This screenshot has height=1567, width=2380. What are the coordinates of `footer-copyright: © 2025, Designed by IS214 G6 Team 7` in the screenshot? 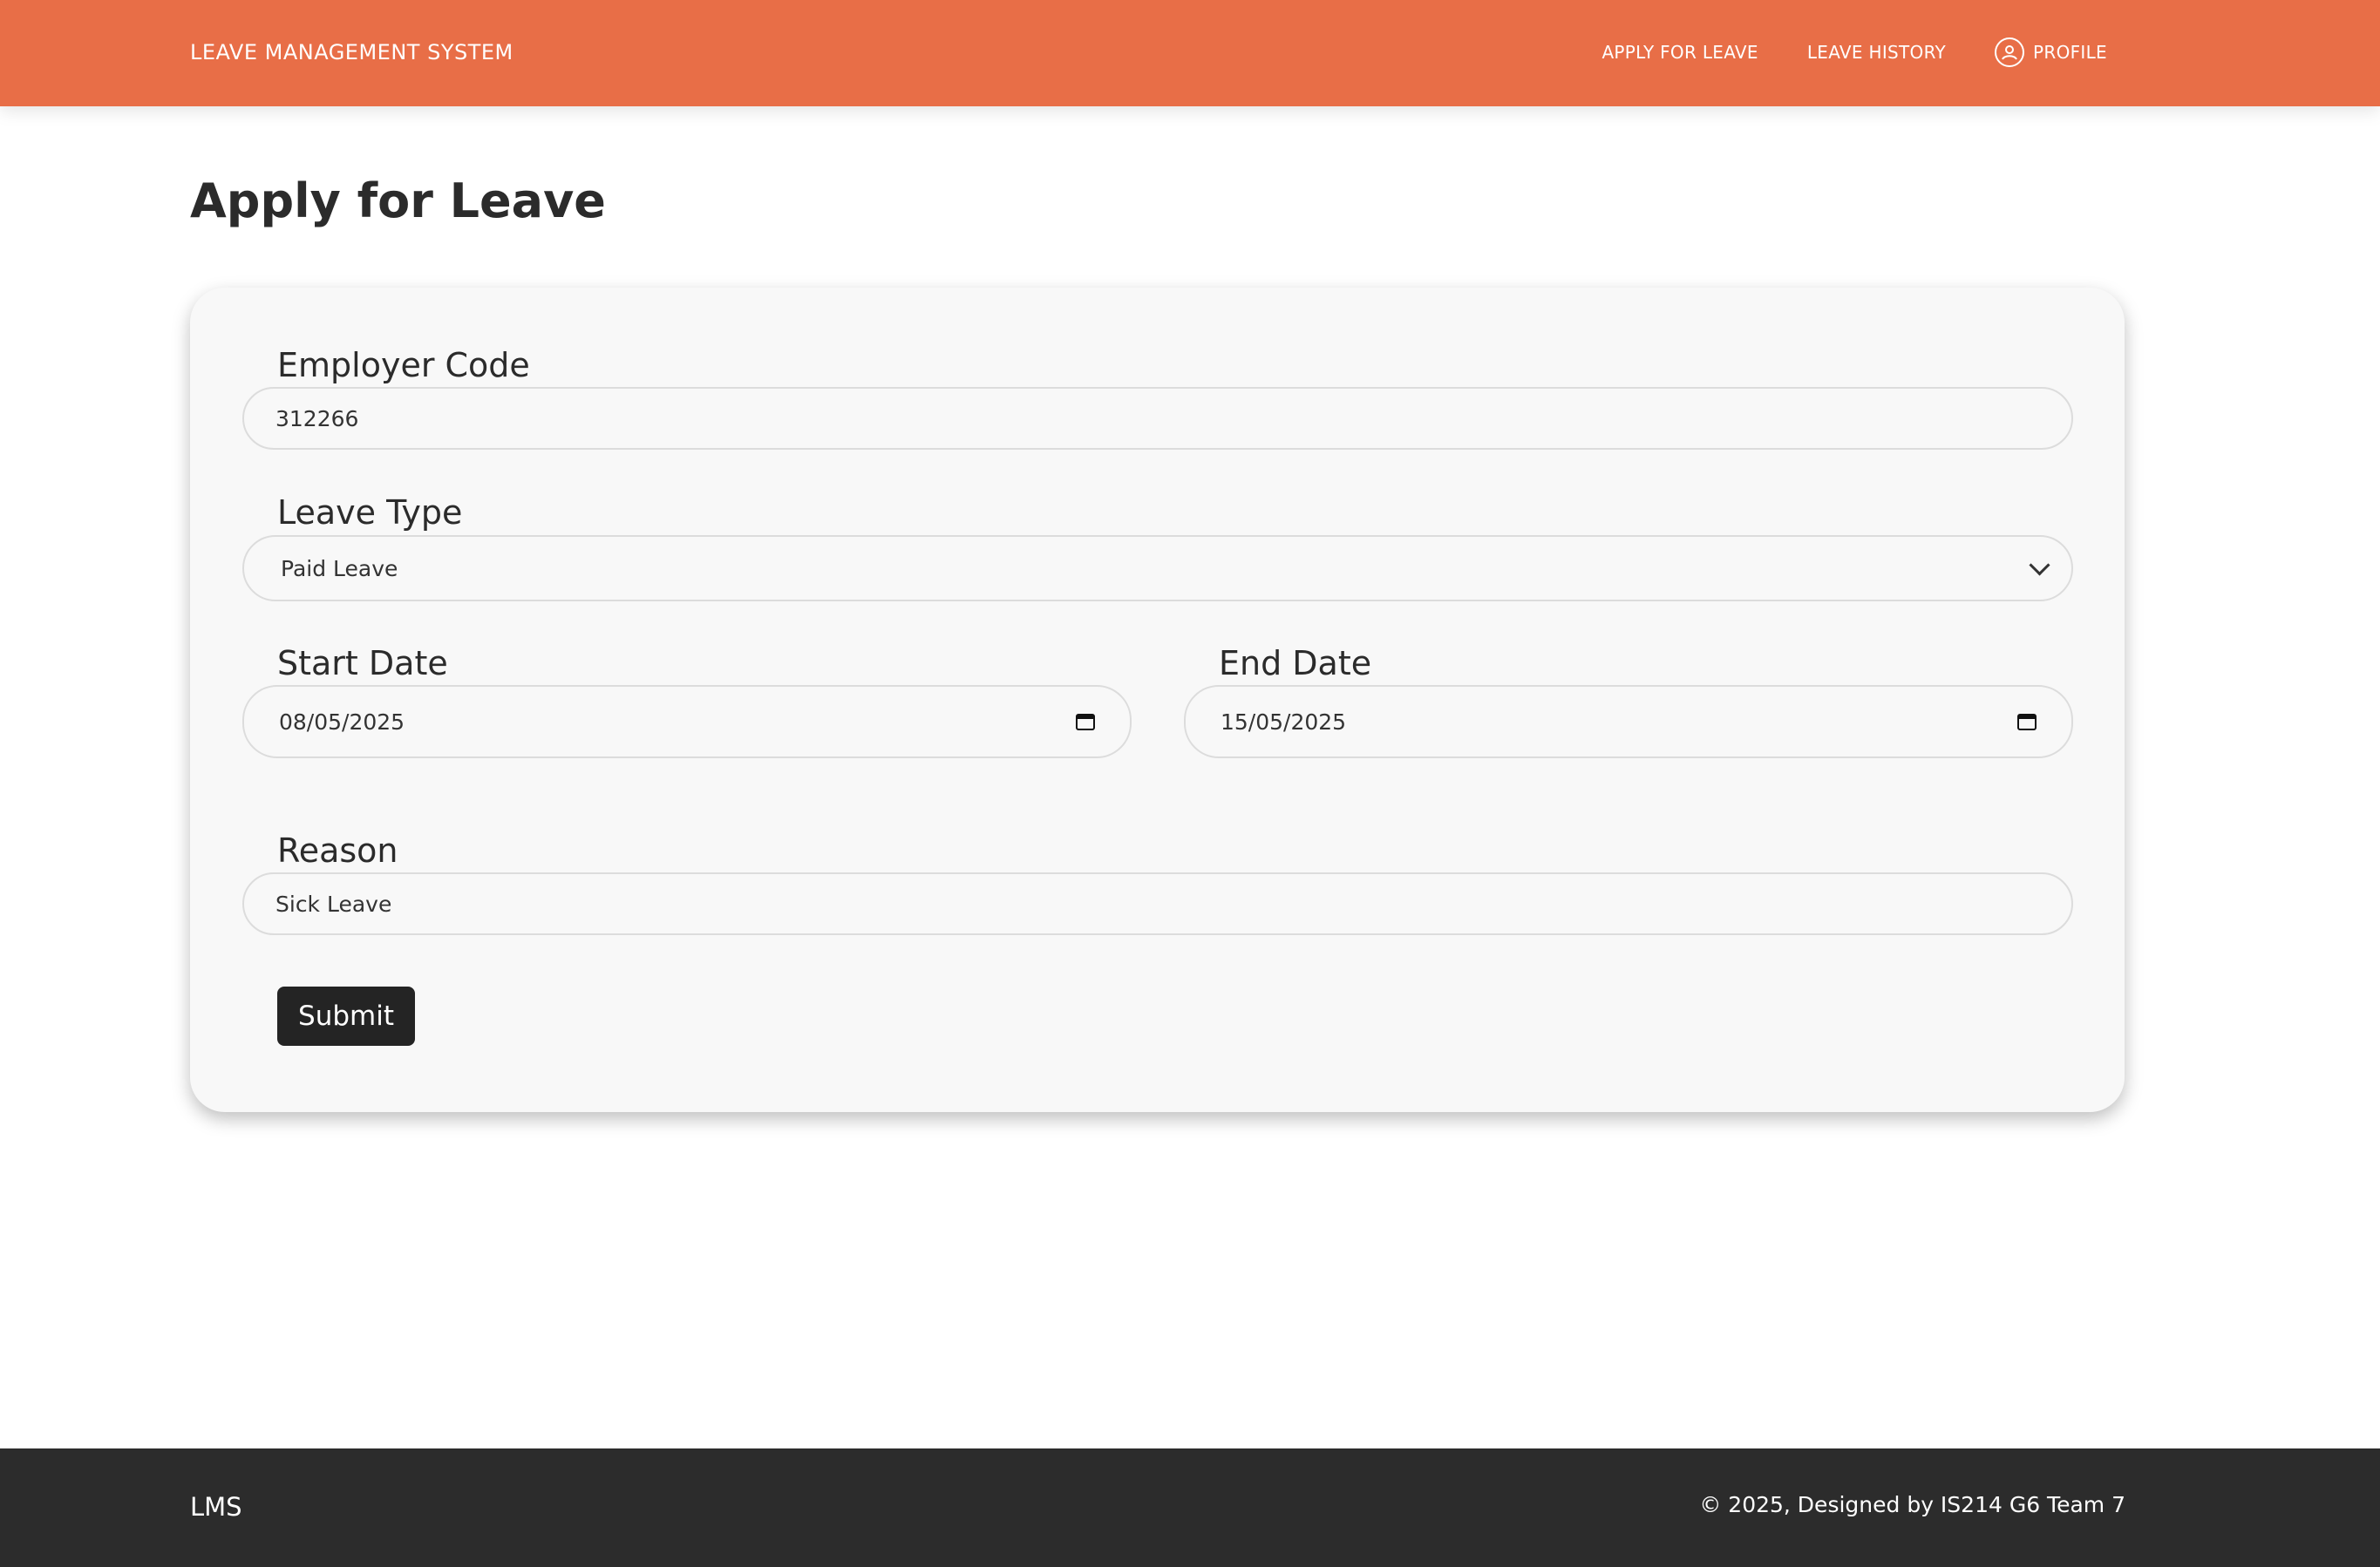 It's located at (1912, 1504).